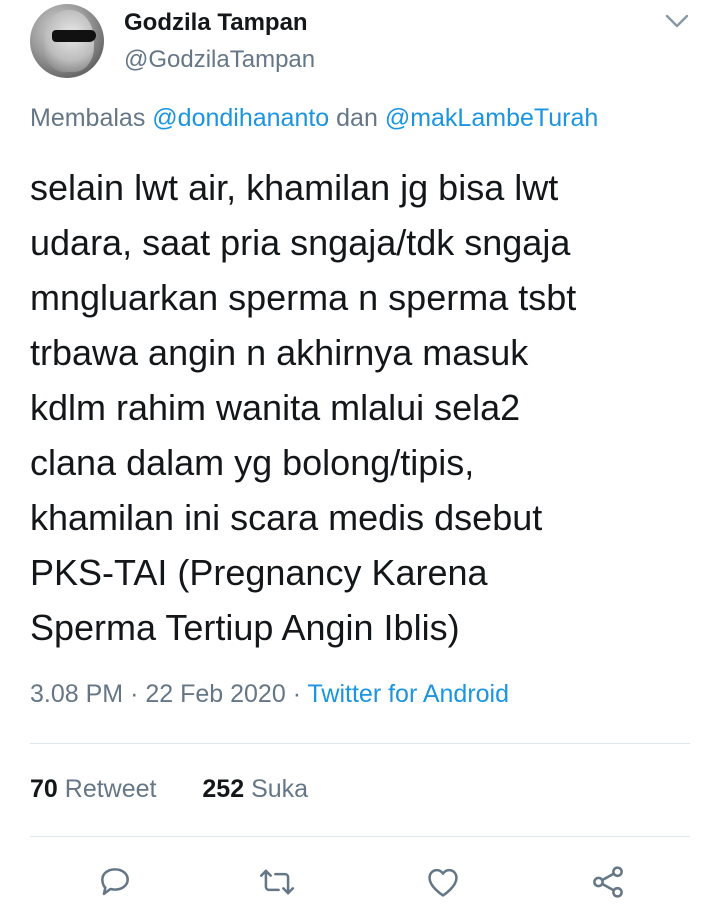  Describe the element at coordinates (259, 572) in the screenshot. I see `tweet-line: PKS-TAI (Pregnancy Karena` at that location.